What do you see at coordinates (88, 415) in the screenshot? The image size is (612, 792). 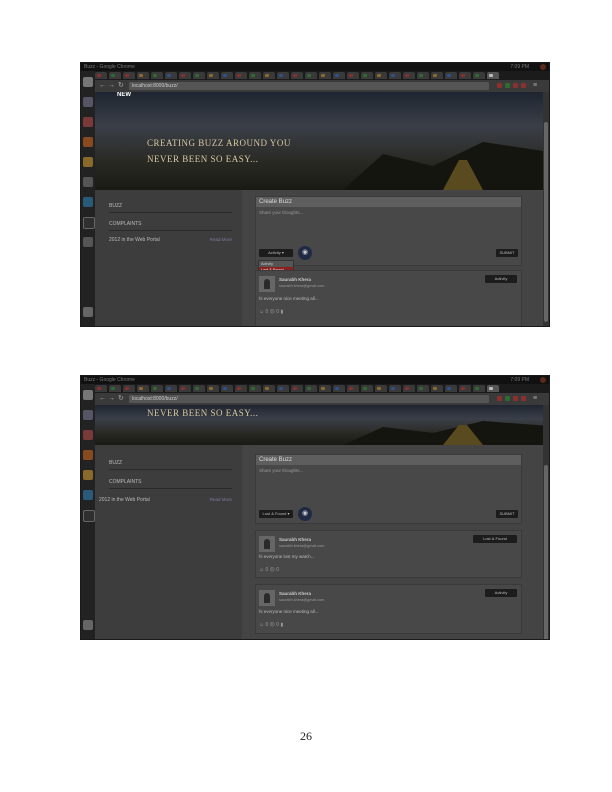 I see `files-icon` at bounding box center [88, 415].